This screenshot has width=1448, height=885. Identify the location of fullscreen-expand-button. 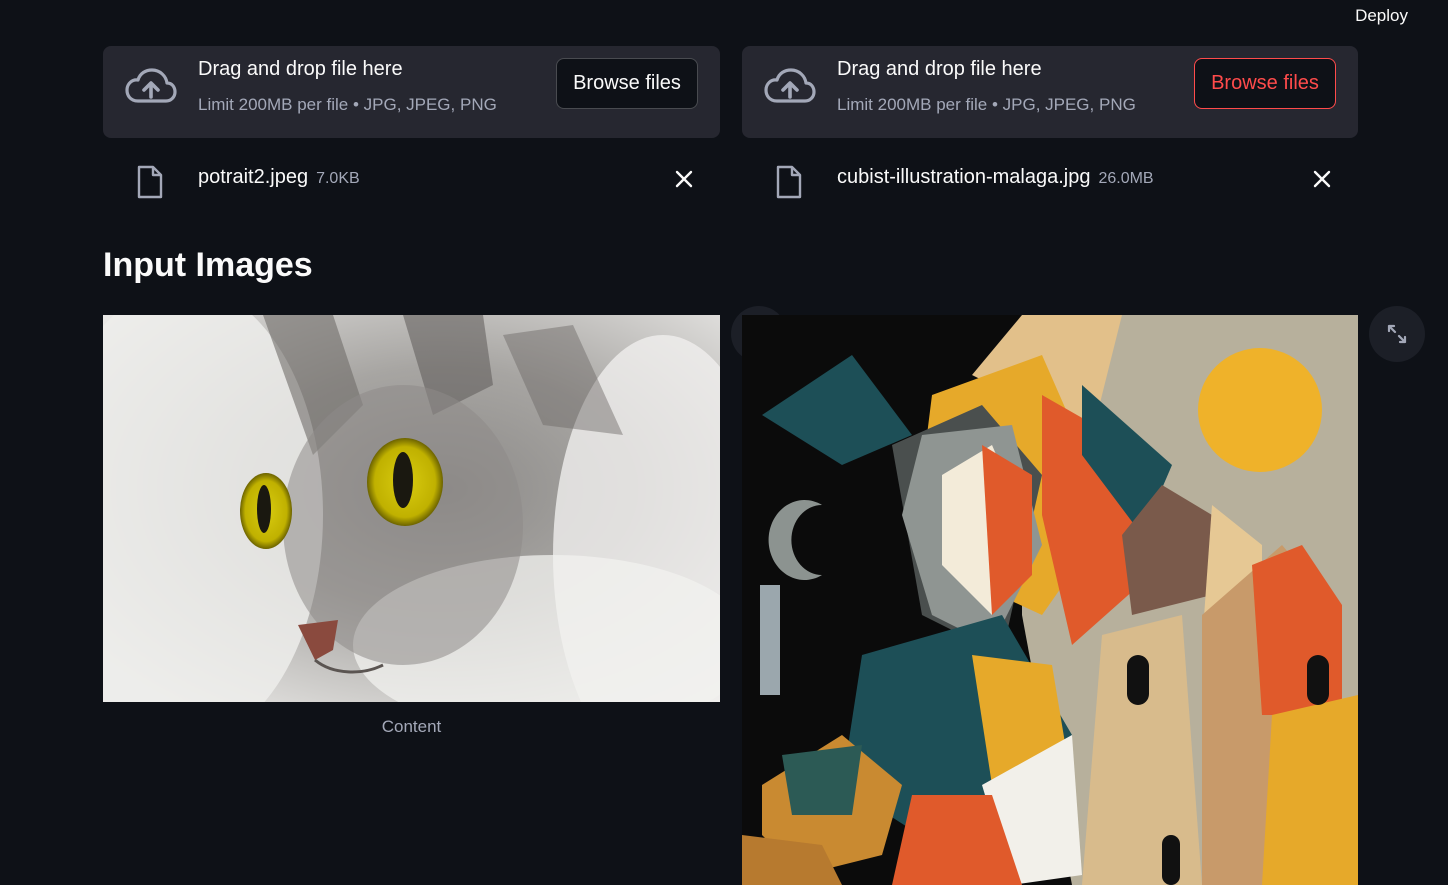
(1397, 334).